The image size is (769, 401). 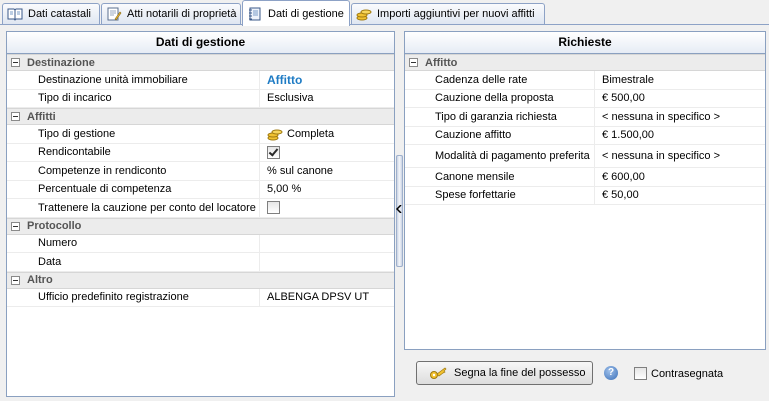 I want to click on destinazione-value-link: Affitto, so click(x=284, y=80).